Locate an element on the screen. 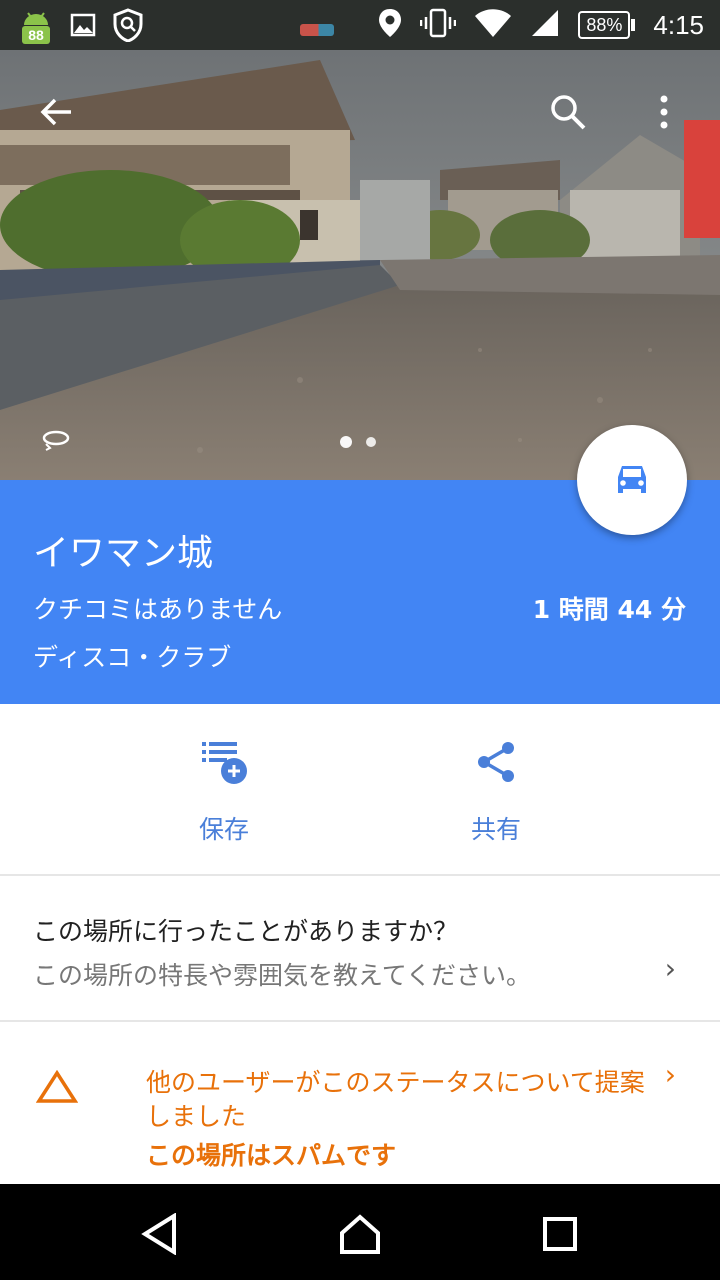 The image size is (720, 1280). nav-home-icon is located at coordinates (360, 1234).